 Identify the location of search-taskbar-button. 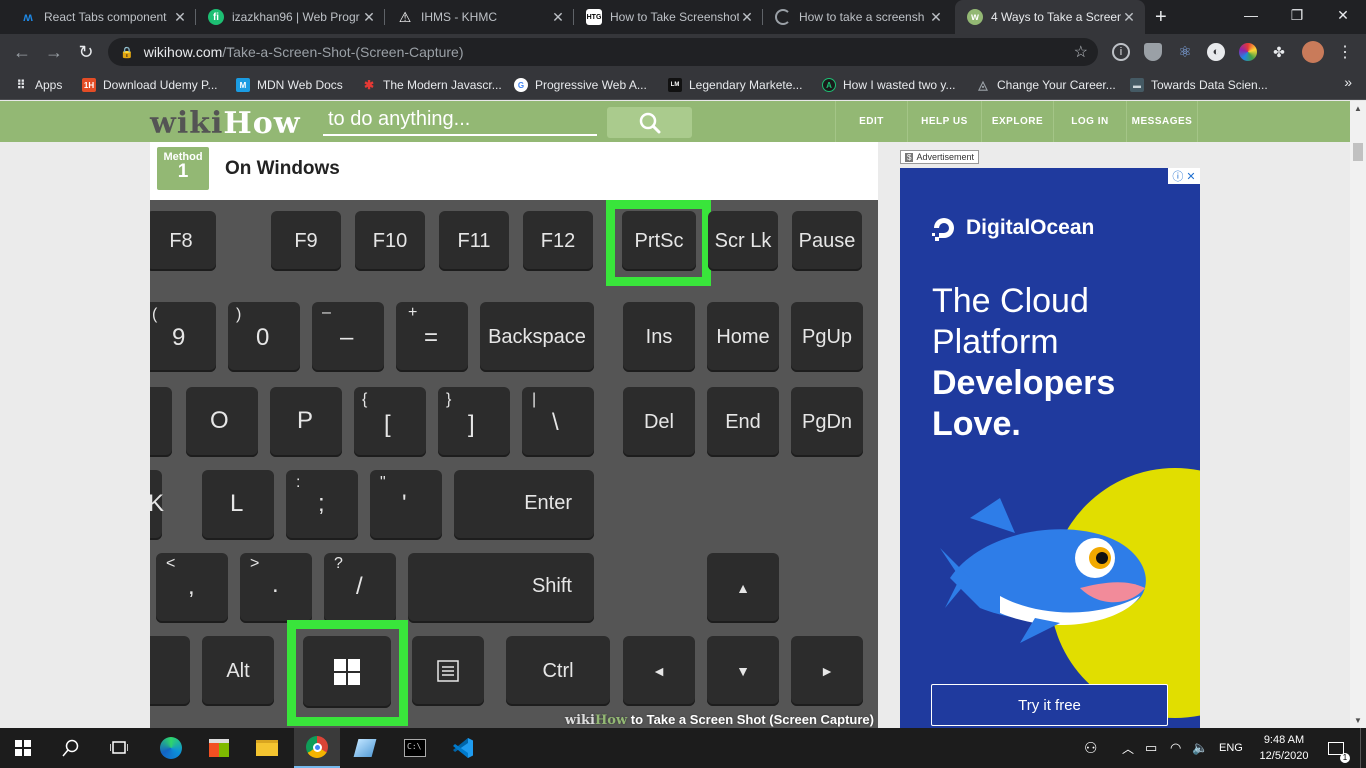
(71, 748).